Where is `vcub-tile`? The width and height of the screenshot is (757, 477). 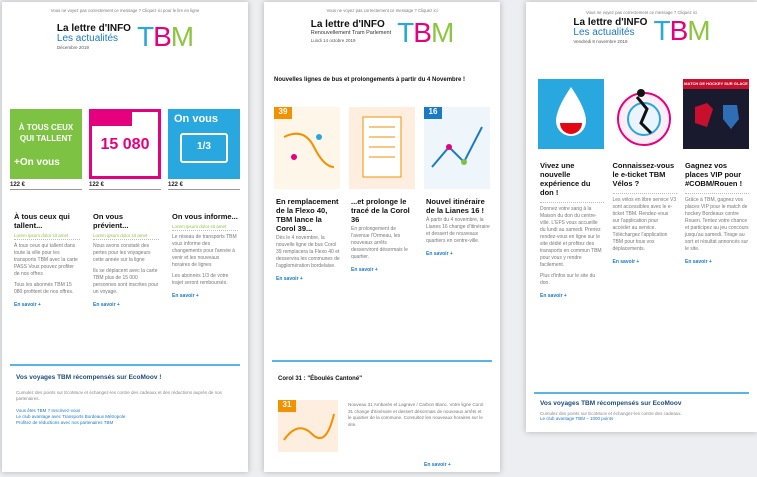 vcub-tile is located at coordinates (643, 114).